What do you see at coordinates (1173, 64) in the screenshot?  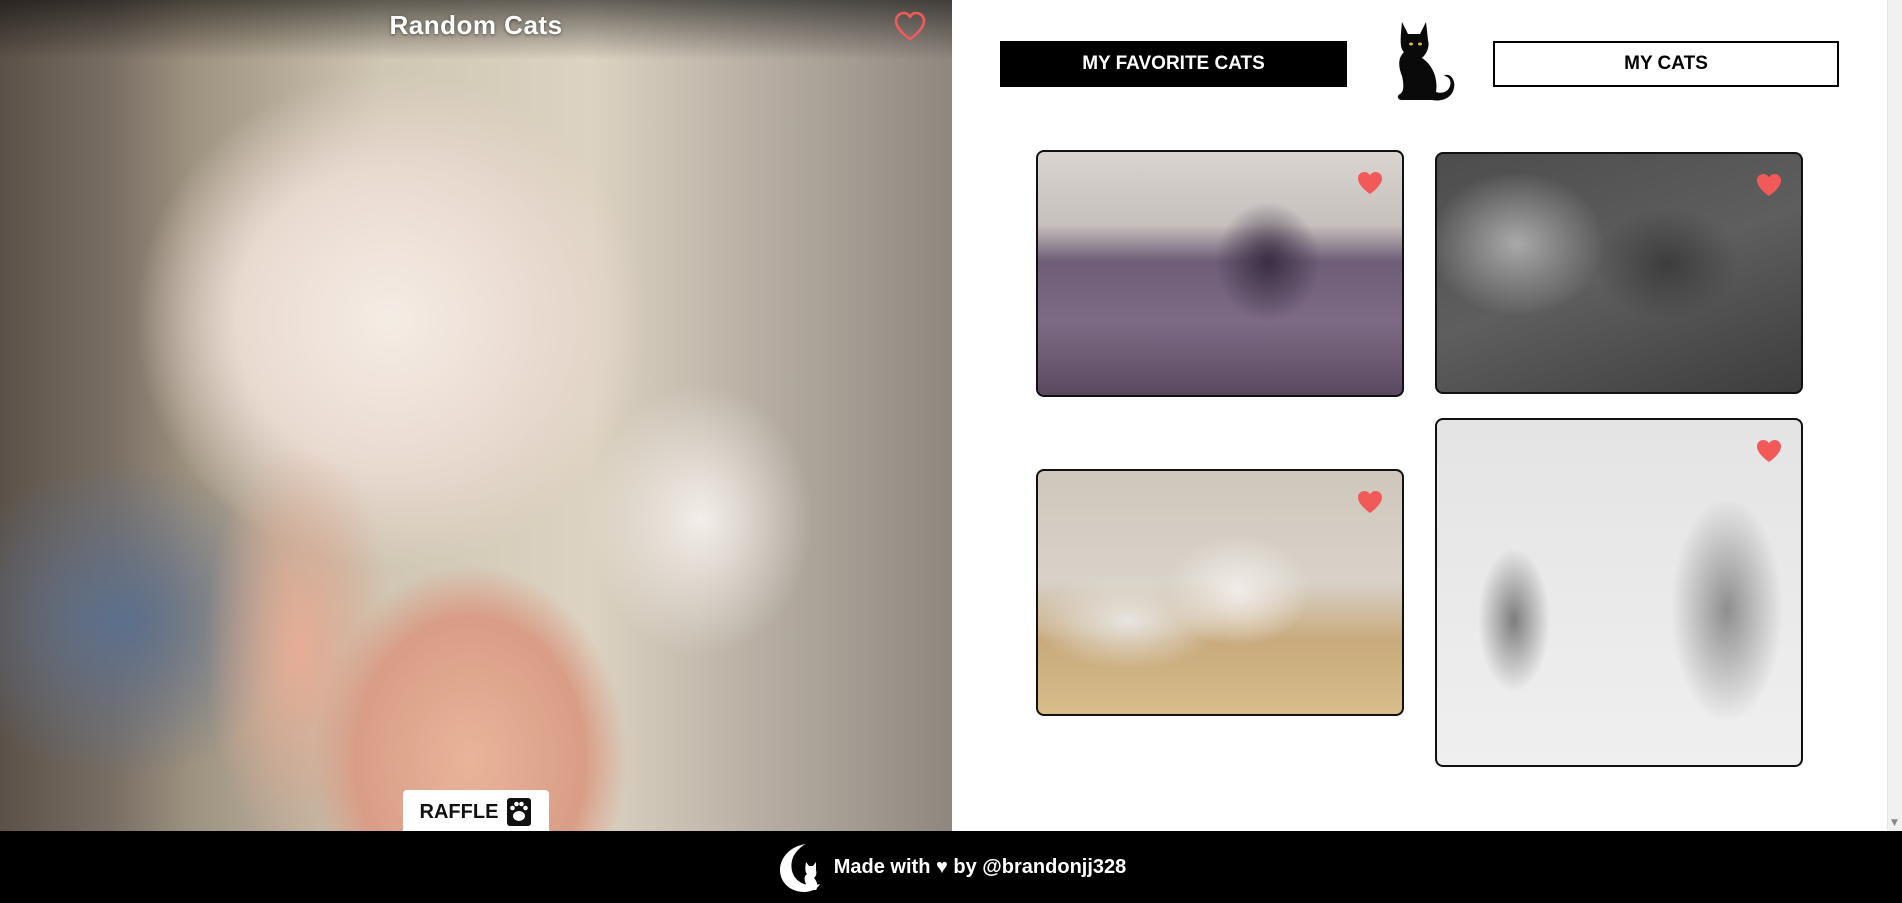 I see `my-favorite-cats-button: MY FAVORITE CATS` at bounding box center [1173, 64].